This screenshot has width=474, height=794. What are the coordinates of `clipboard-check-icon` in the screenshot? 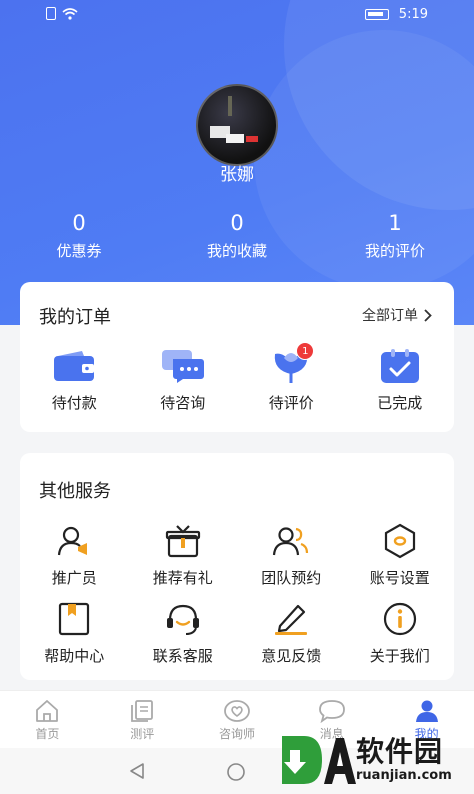 It's located at (399, 366).